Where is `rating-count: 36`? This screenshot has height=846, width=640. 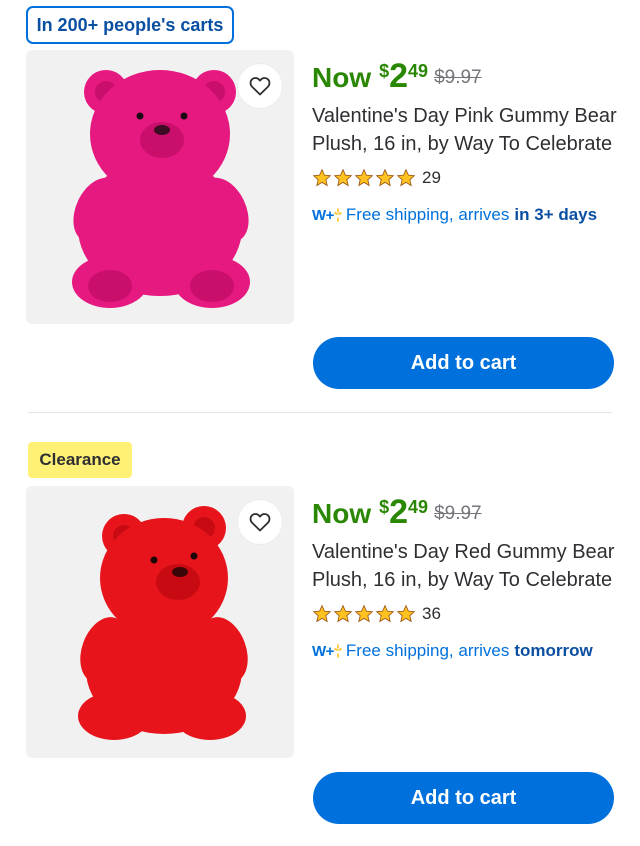
rating-count: 36 is located at coordinates (431, 613).